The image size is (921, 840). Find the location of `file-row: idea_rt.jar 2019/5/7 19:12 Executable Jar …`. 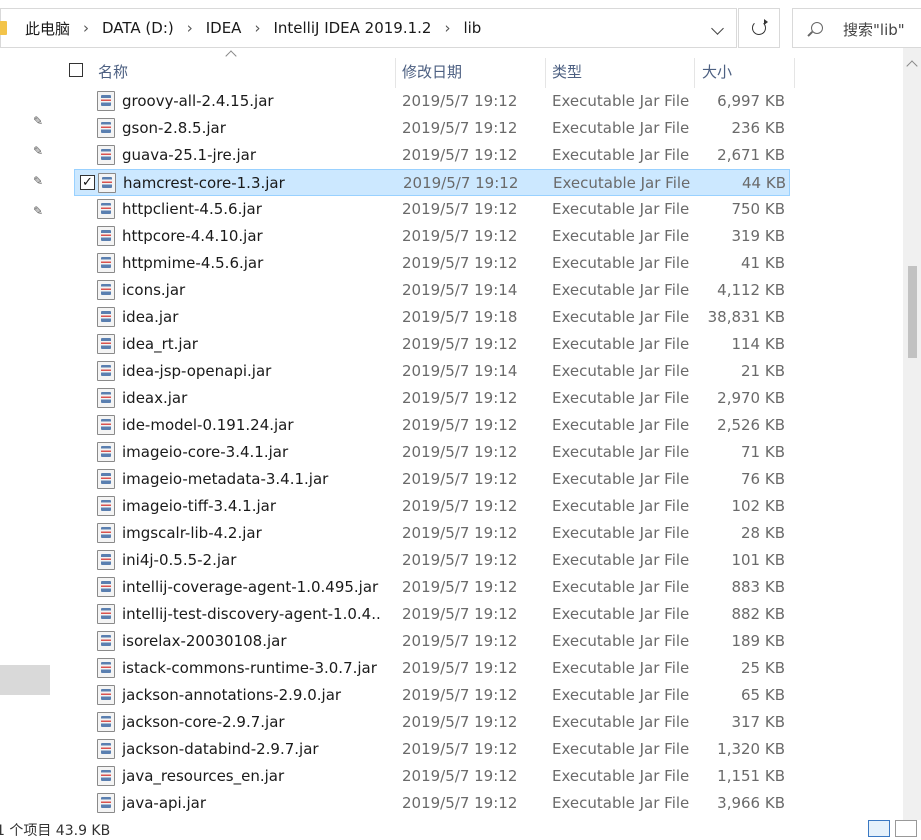

file-row: idea_rt.jar 2019/5/7 19:12 Executable Jar … is located at coordinates (432, 344).